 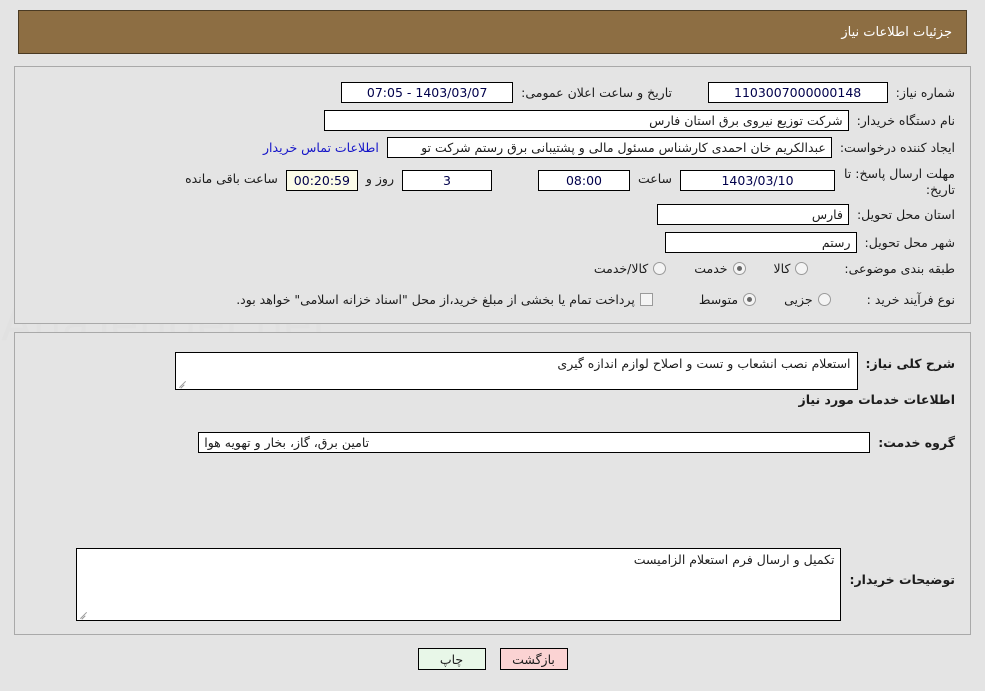 I want to click on need-number-row: شماره نیاز: 1103007000000148, so click(x=831, y=92).